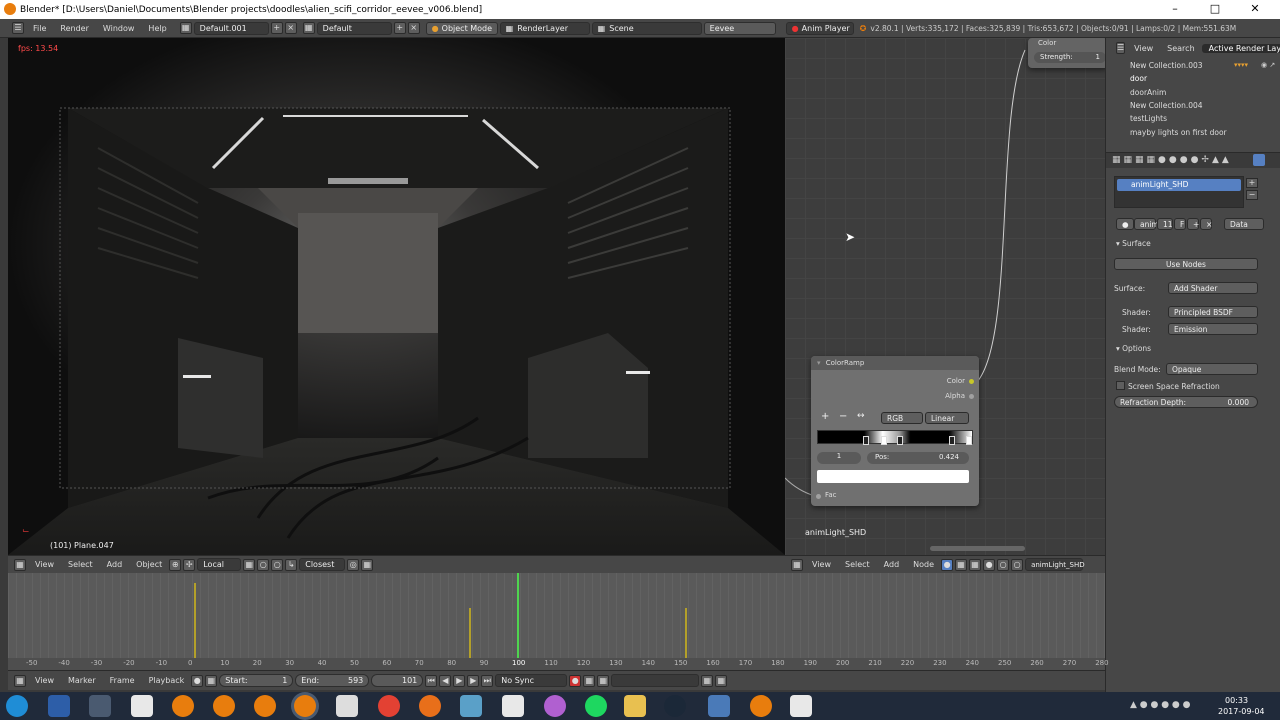 This screenshot has width=1280, height=720. Describe the element at coordinates (893, 476) in the screenshot. I see `stop-color-swatch` at that location.